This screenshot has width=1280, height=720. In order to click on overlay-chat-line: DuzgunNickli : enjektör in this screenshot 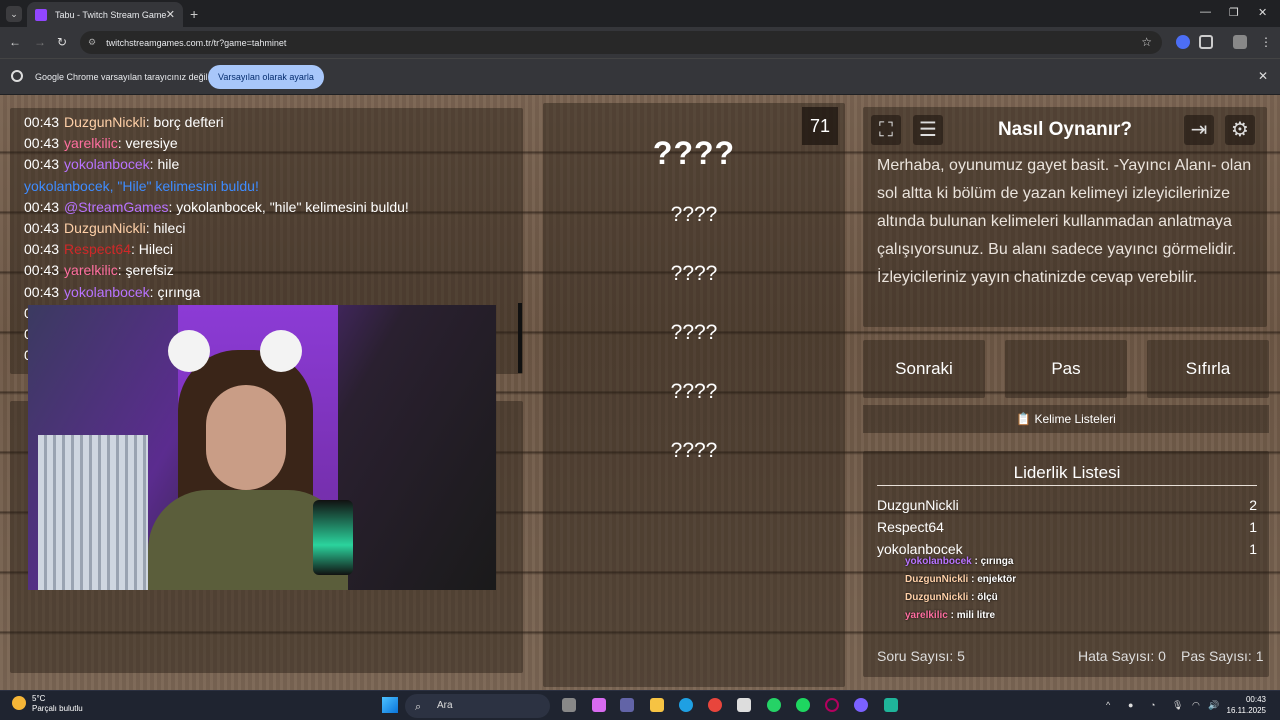, I will do `click(960, 580)`.